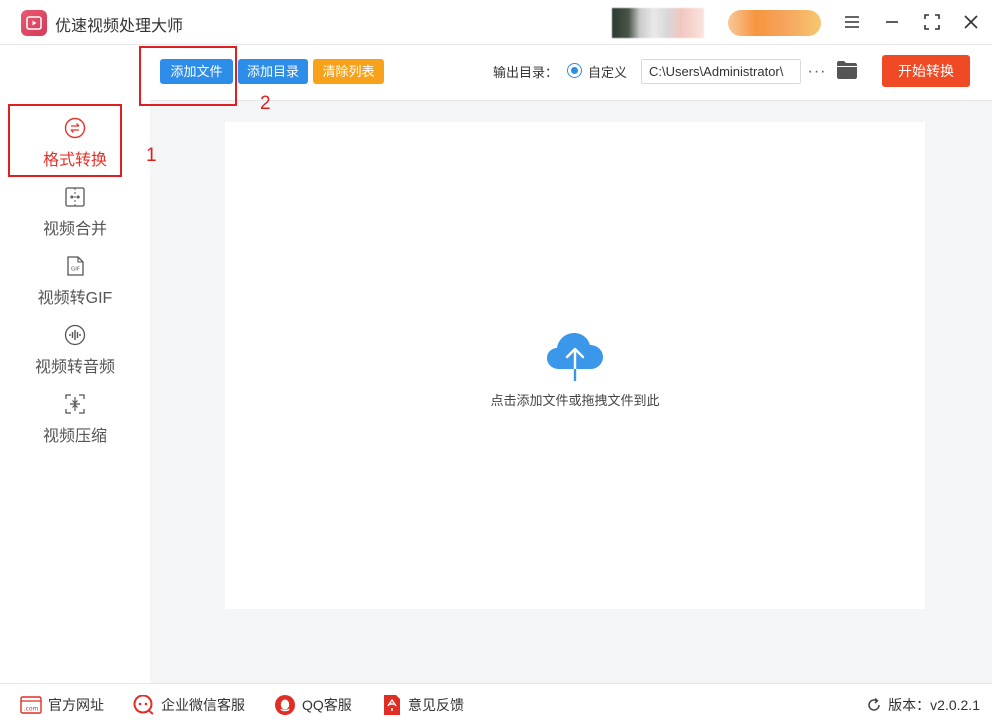 This screenshot has height=723, width=992. Describe the element at coordinates (74, 436) in the screenshot. I see `sidebar-item-label: 视频压缩` at that location.